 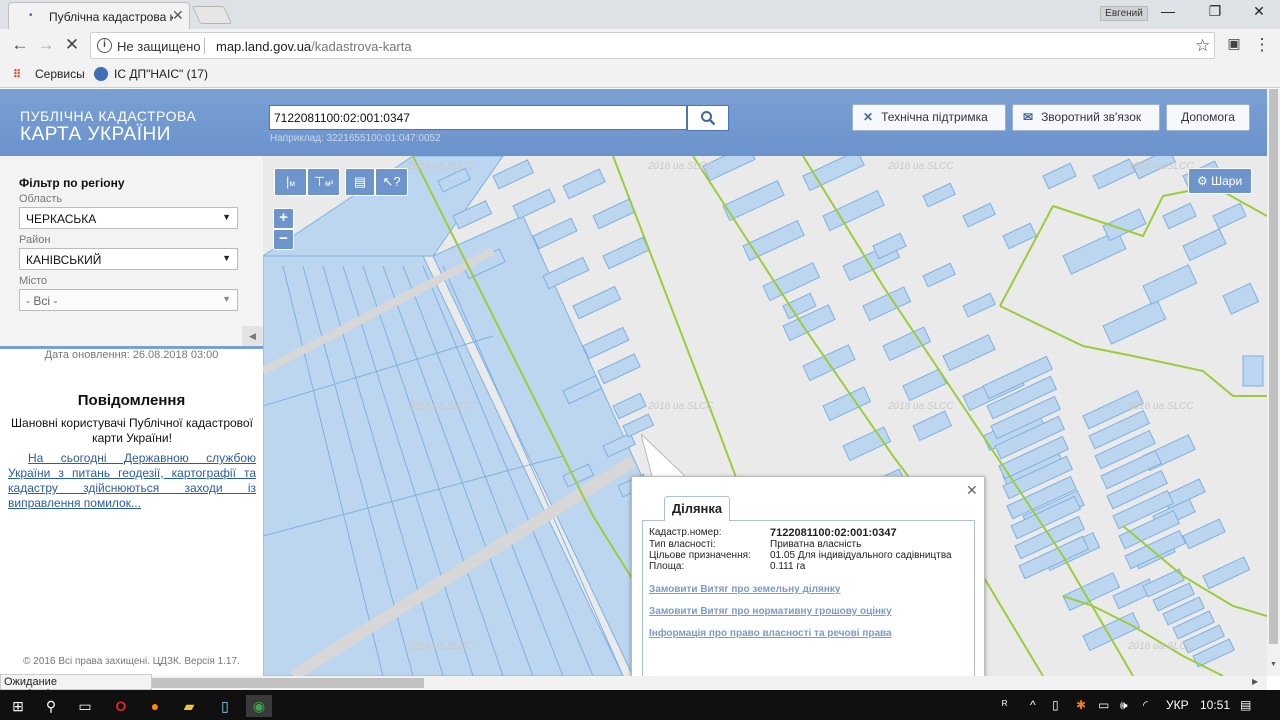 I want to click on url-path: /kadastrova-karta, so click(x=361, y=46).